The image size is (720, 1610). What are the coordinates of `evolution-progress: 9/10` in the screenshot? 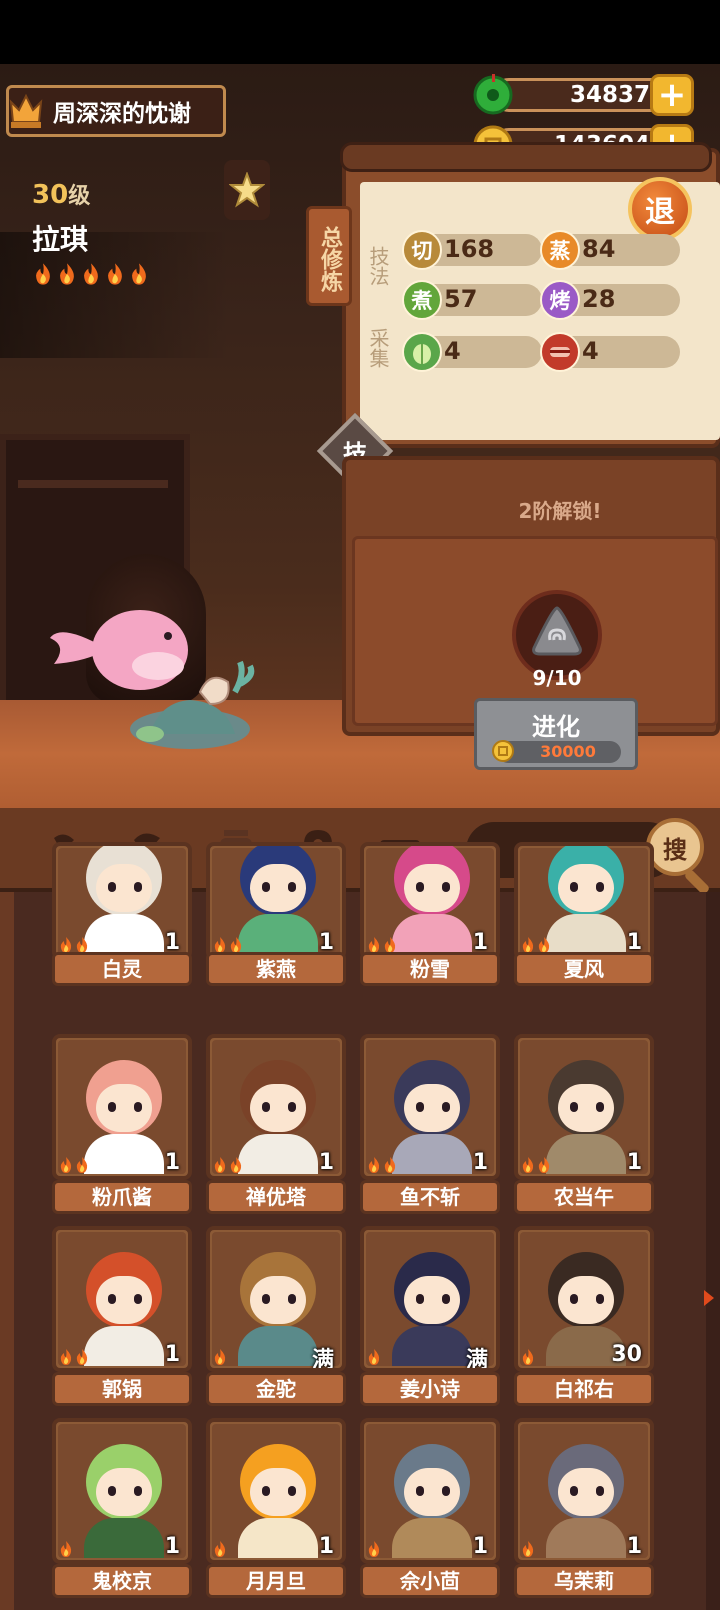 It's located at (557, 678).